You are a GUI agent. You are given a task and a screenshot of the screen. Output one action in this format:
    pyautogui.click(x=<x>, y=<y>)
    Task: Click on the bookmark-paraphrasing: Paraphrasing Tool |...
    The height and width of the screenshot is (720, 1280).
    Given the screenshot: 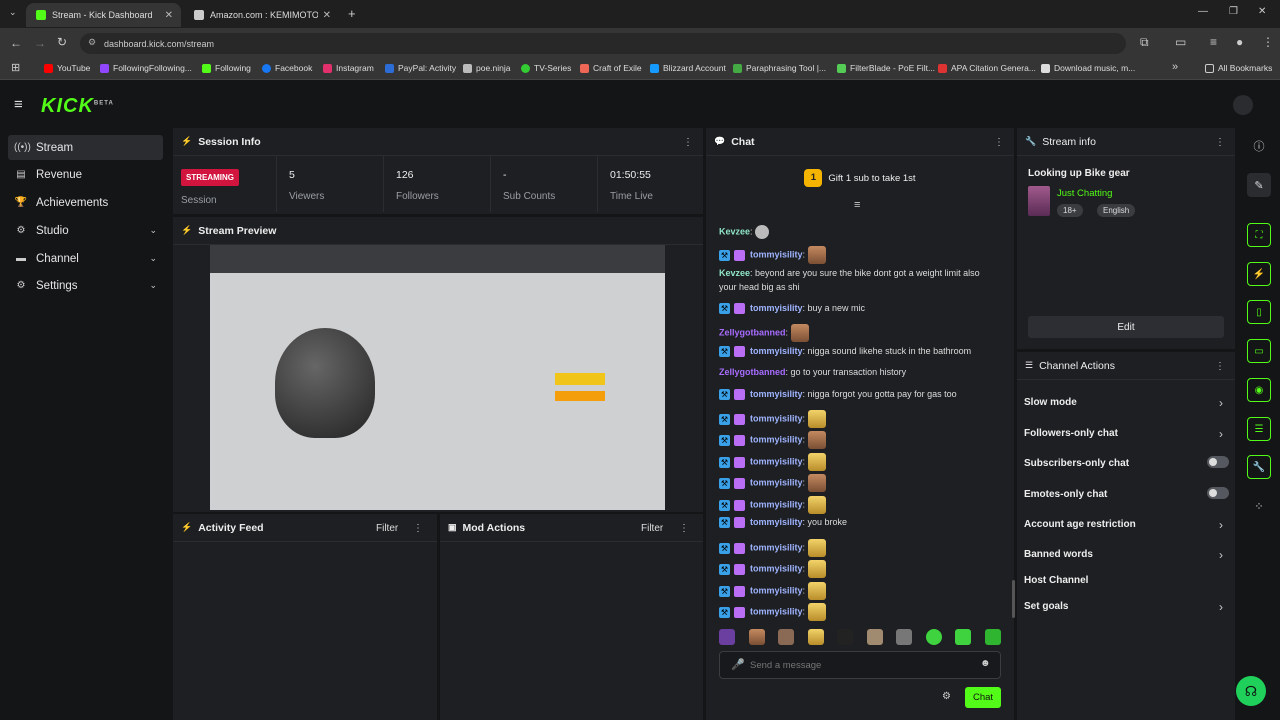 What is the action you would take?
    pyautogui.click(x=779, y=68)
    